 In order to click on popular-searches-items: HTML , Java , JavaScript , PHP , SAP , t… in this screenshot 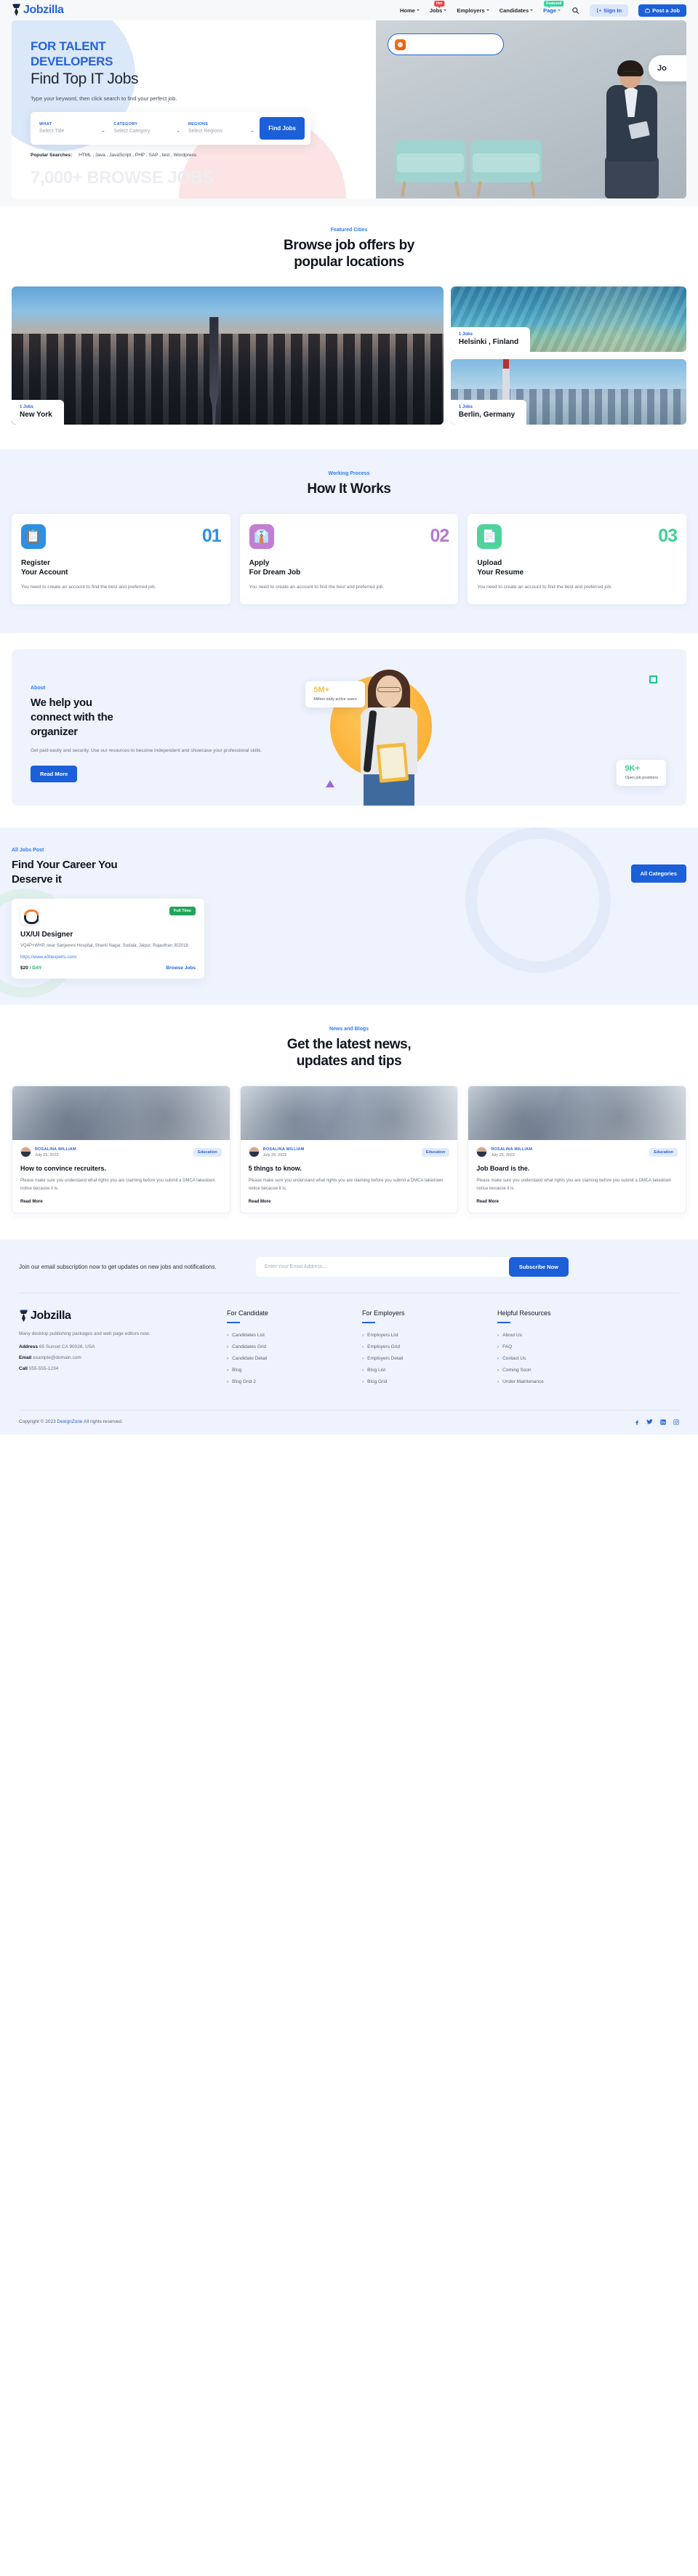, I will do `click(137, 155)`.